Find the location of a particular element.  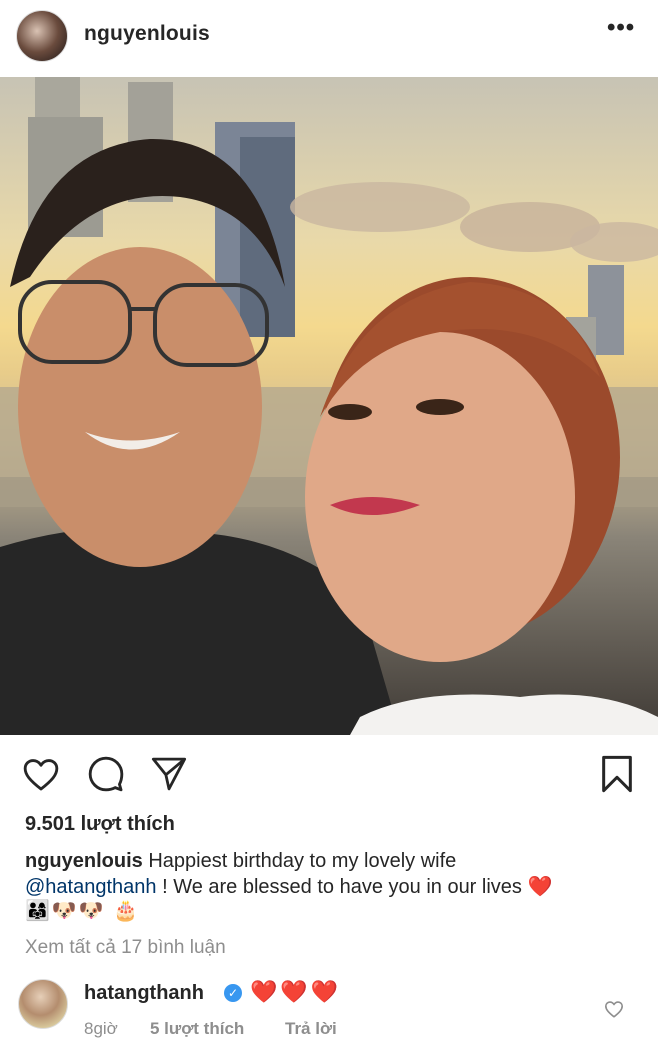

post-username: nguyenlouis is located at coordinates (147, 34).